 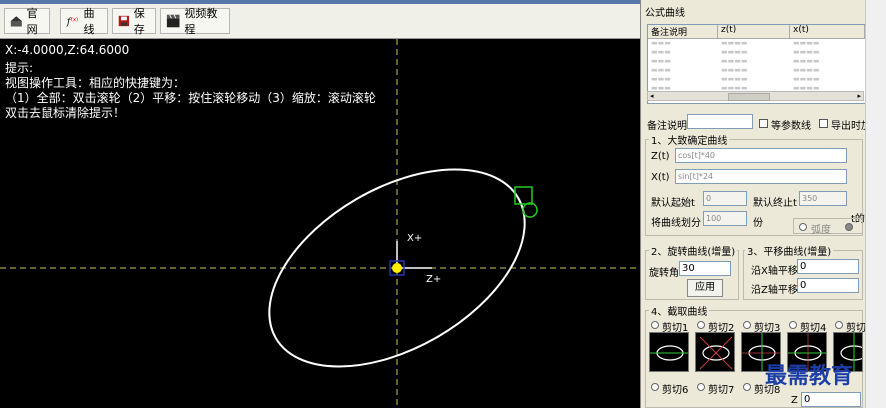 I want to click on table-horizontal-scrollbar: ◂ ▸, so click(x=755, y=96).